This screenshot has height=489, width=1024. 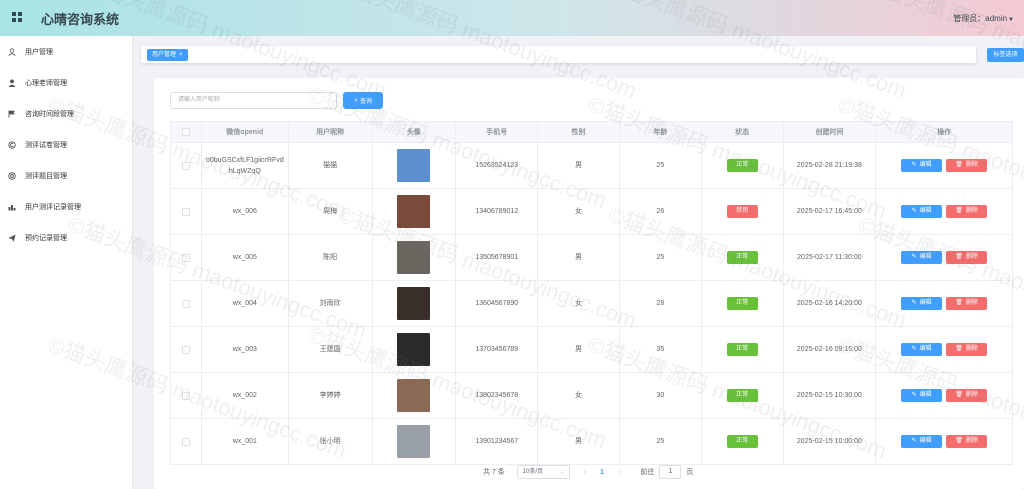 I want to click on next-page-button: ›, so click(x=619, y=472).